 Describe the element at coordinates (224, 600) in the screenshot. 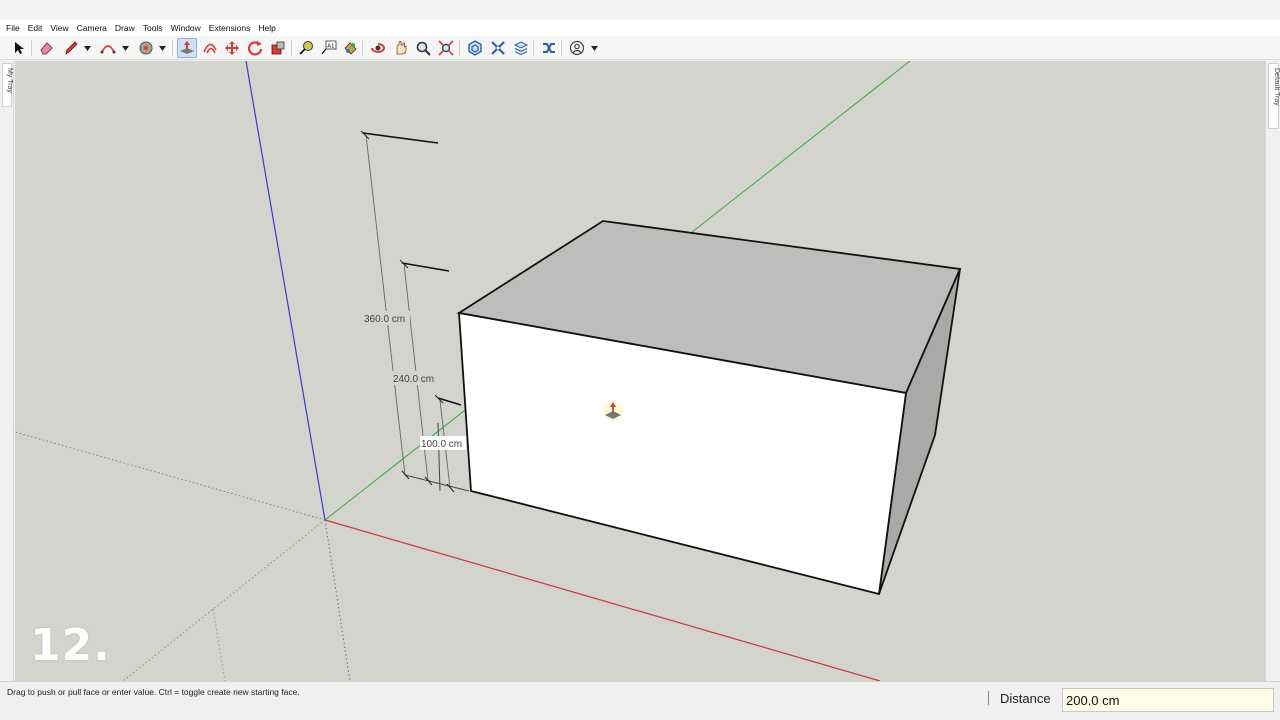

I see `green-axis-negative` at that location.